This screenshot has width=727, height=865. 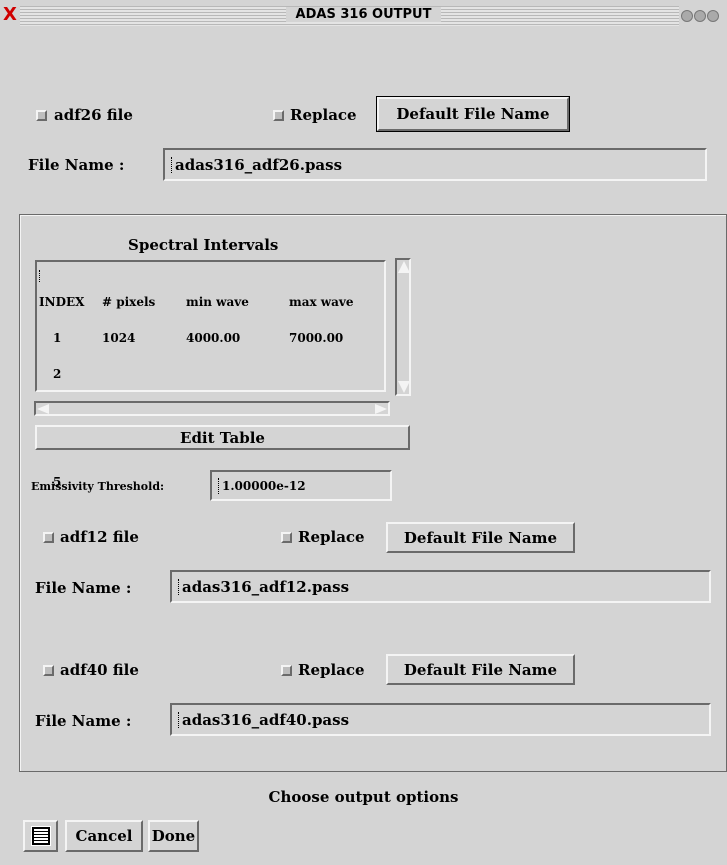 I want to click on adf26-filename-label: File Name :, so click(x=76, y=165).